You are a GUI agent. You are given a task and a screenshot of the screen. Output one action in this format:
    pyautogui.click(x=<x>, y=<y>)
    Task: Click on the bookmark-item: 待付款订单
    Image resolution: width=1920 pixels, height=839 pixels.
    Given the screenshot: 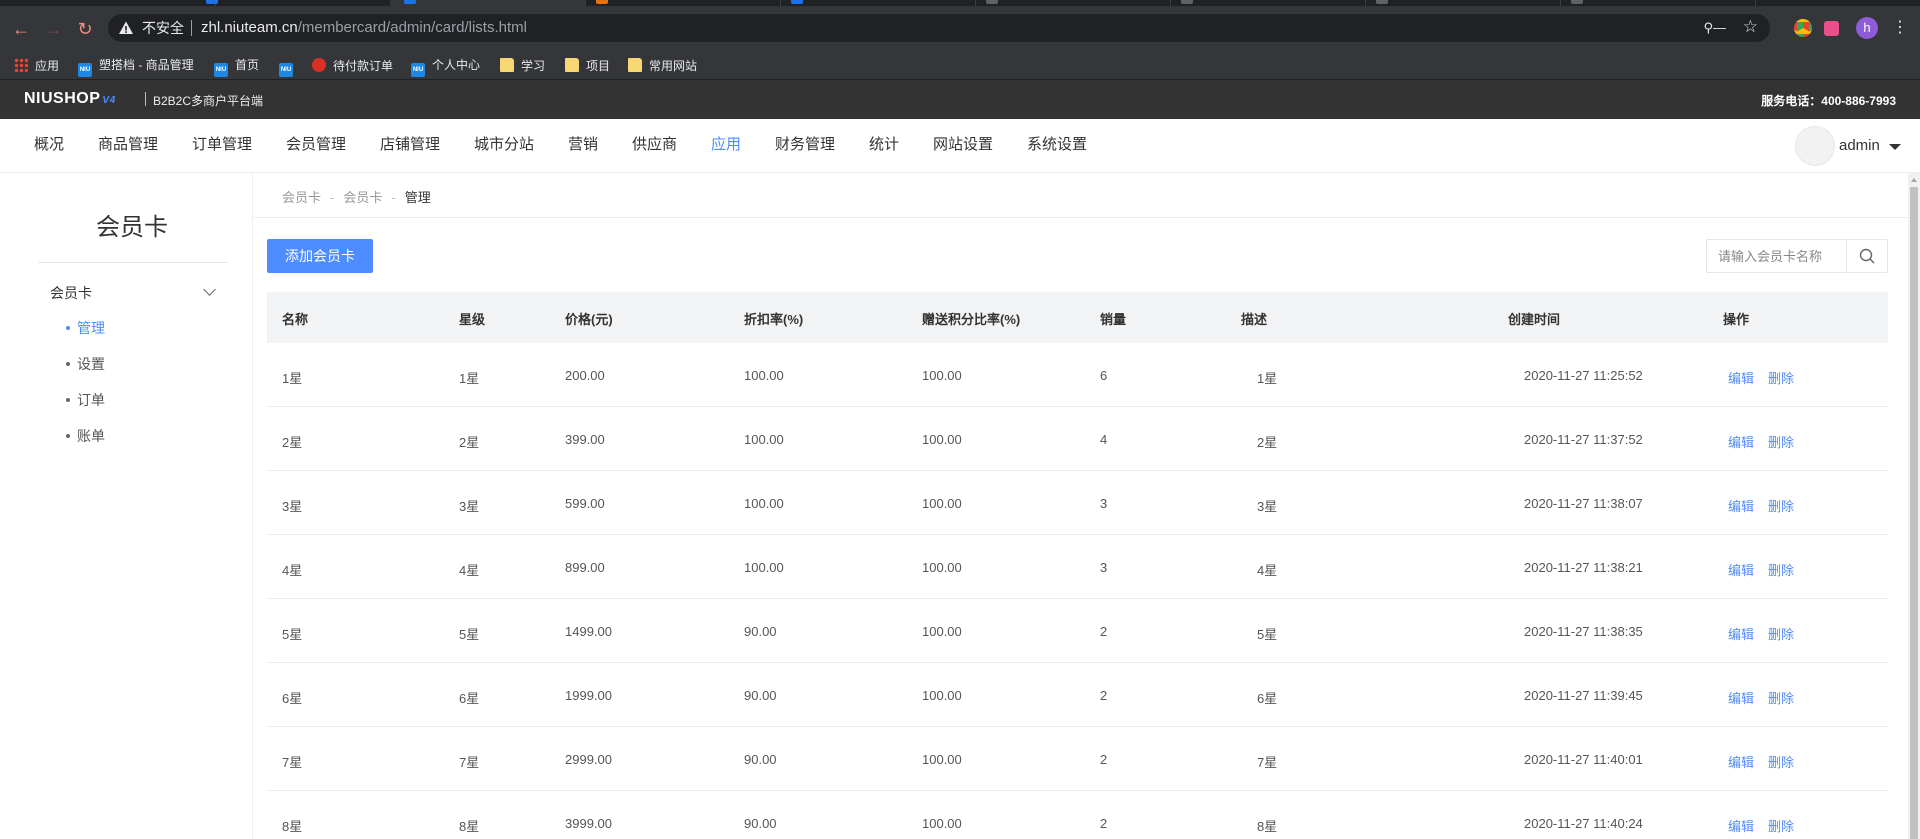 What is the action you would take?
    pyautogui.click(x=352, y=65)
    